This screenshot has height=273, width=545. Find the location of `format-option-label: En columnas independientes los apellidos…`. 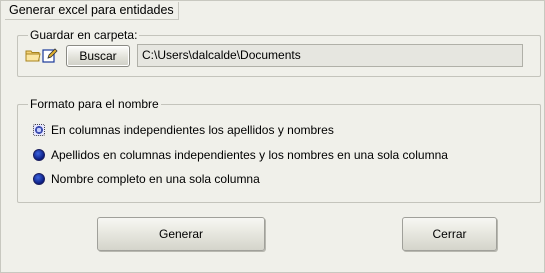

format-option-label: En columnas independientes los apellidos… is located at coordinates (192, 130).